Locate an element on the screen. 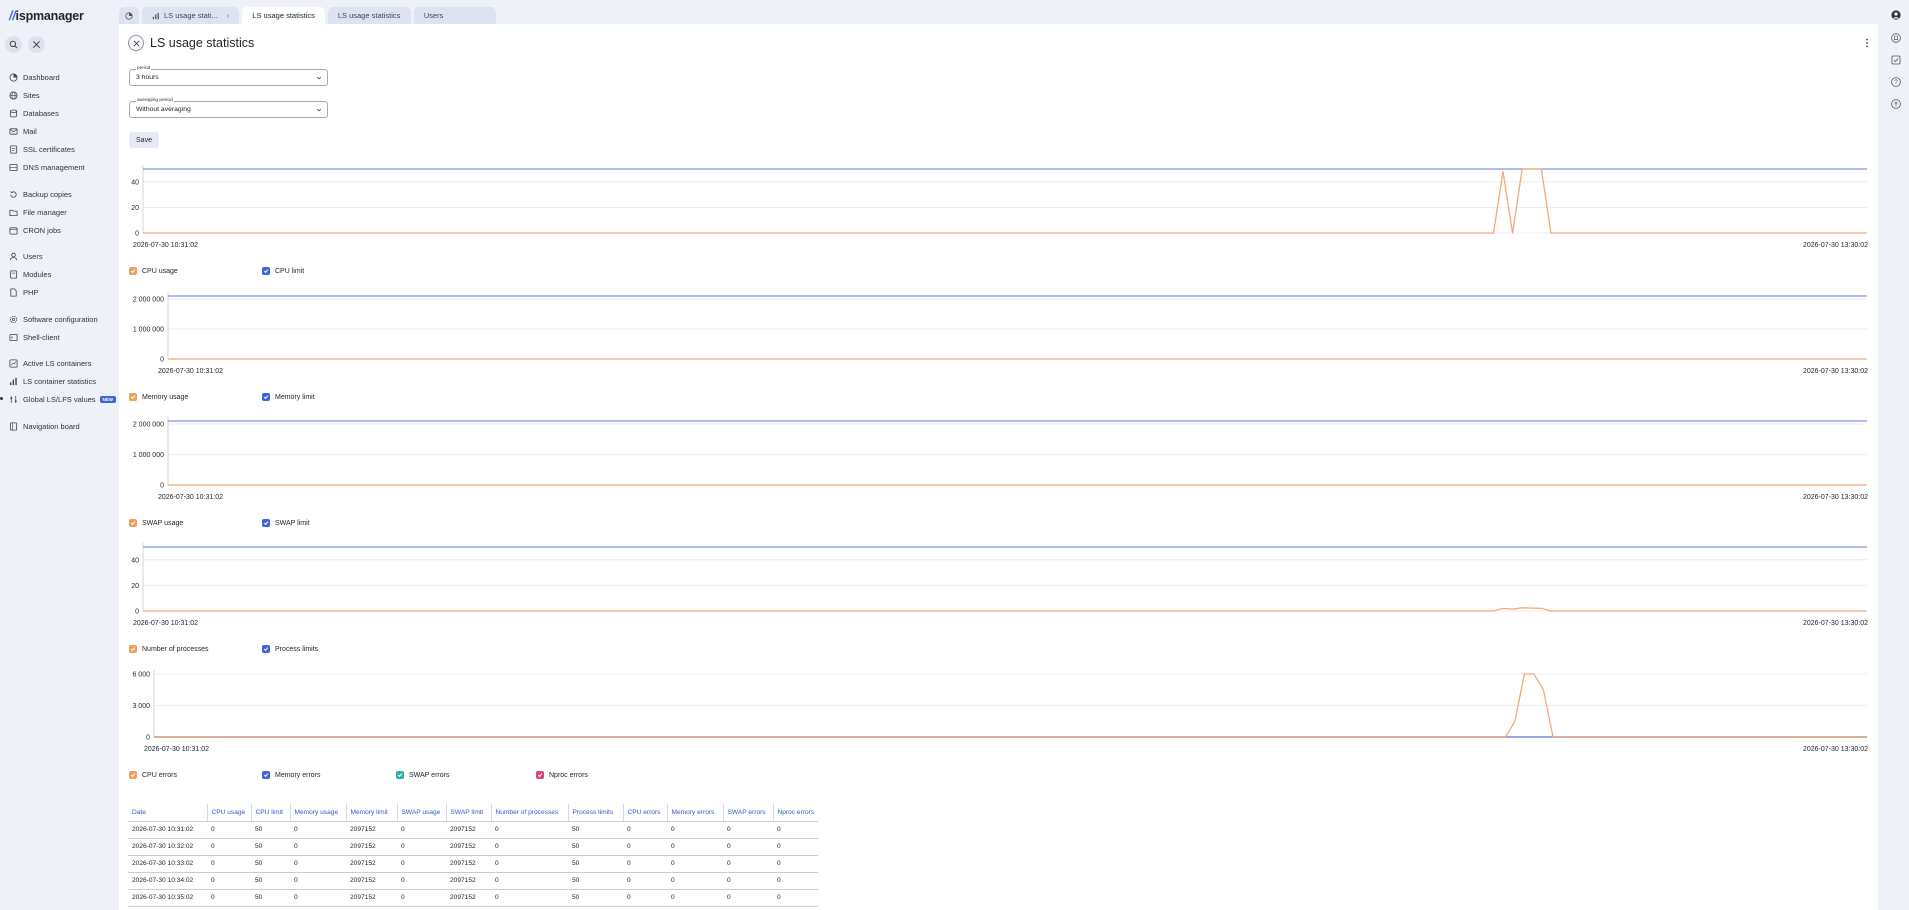  legend-toggle-nproc-errors: Nproc errors is located at coordinates (562, 775).